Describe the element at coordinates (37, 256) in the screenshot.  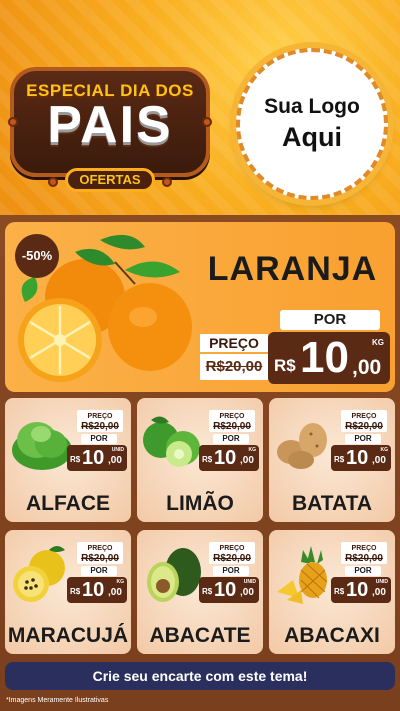
I see `discount-badge: -50%` at that location.